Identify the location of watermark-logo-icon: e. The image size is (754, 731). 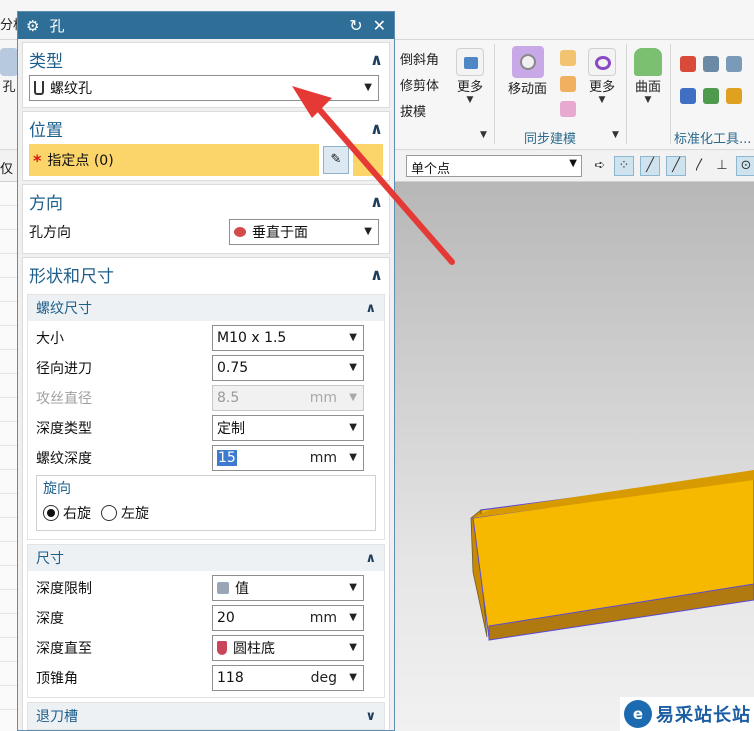
(638, 714).